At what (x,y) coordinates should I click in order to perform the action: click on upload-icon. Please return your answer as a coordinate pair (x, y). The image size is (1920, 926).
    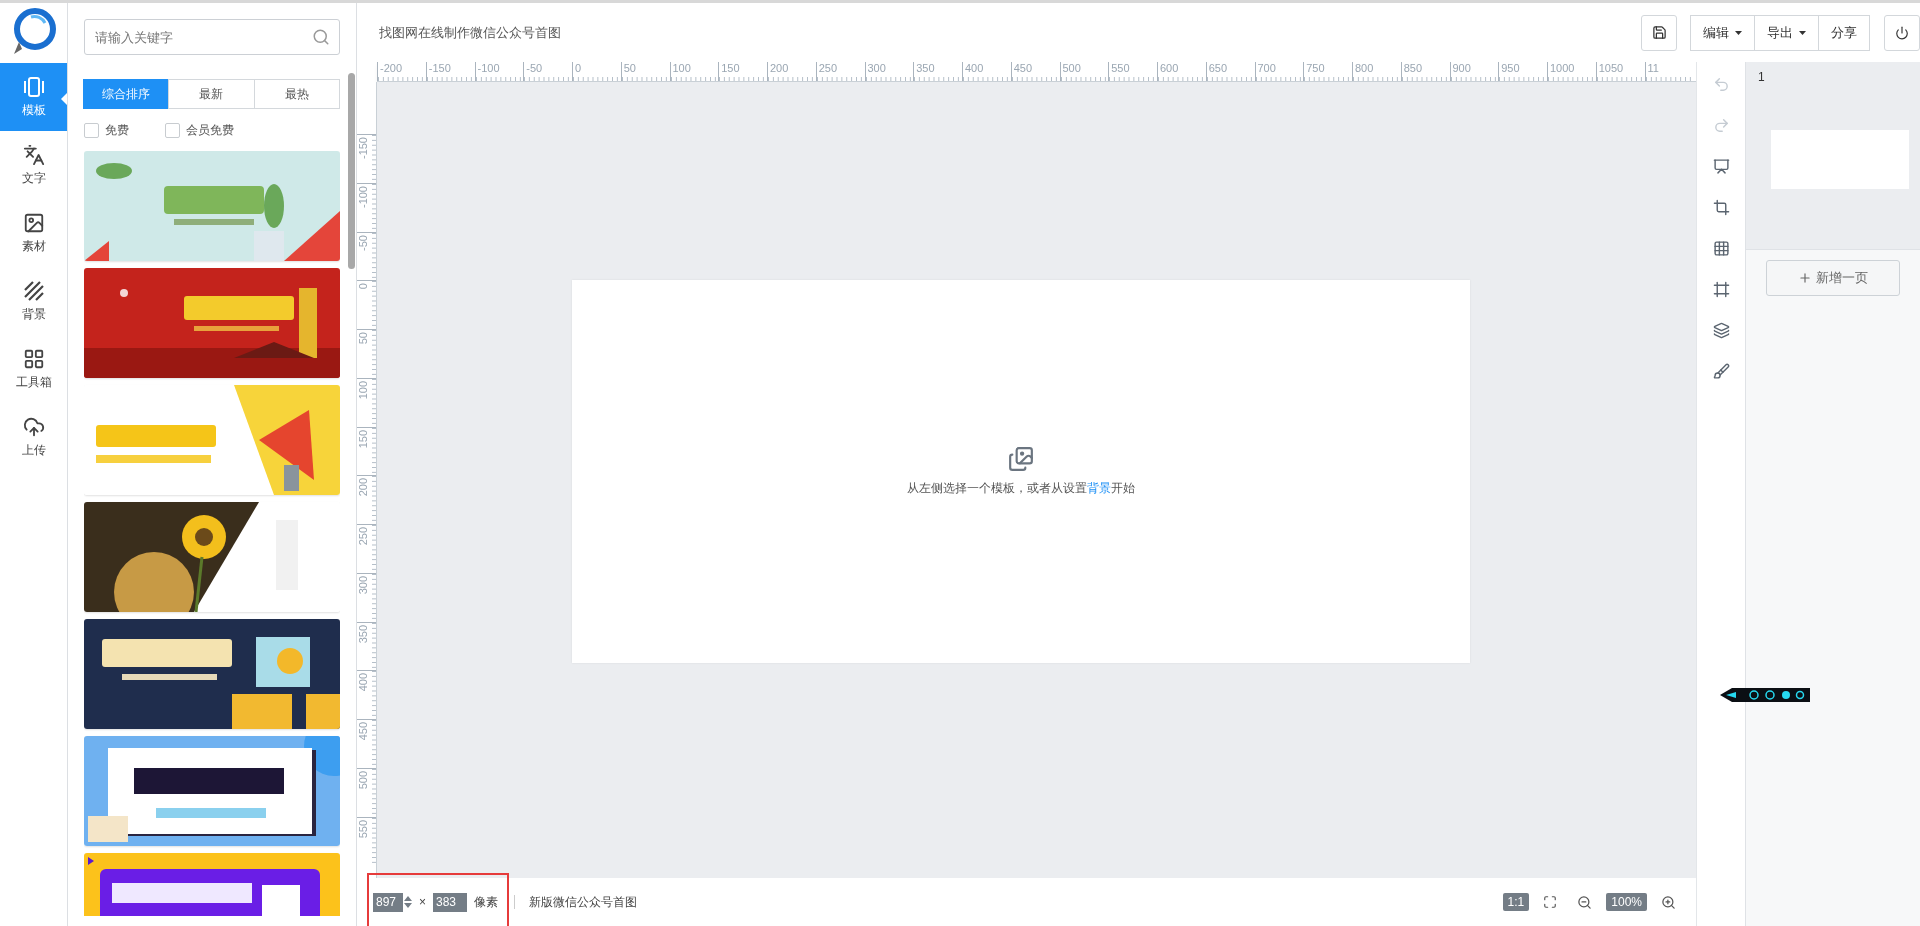
    Looking at the image, I should click on (33, 426).